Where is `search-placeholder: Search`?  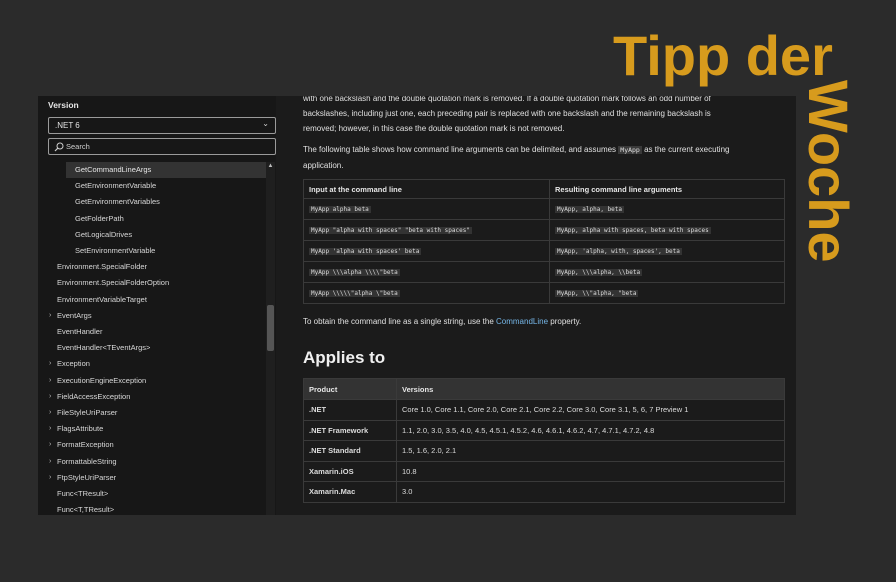 search-placeholder: Search is located at coordinates (78, 146).